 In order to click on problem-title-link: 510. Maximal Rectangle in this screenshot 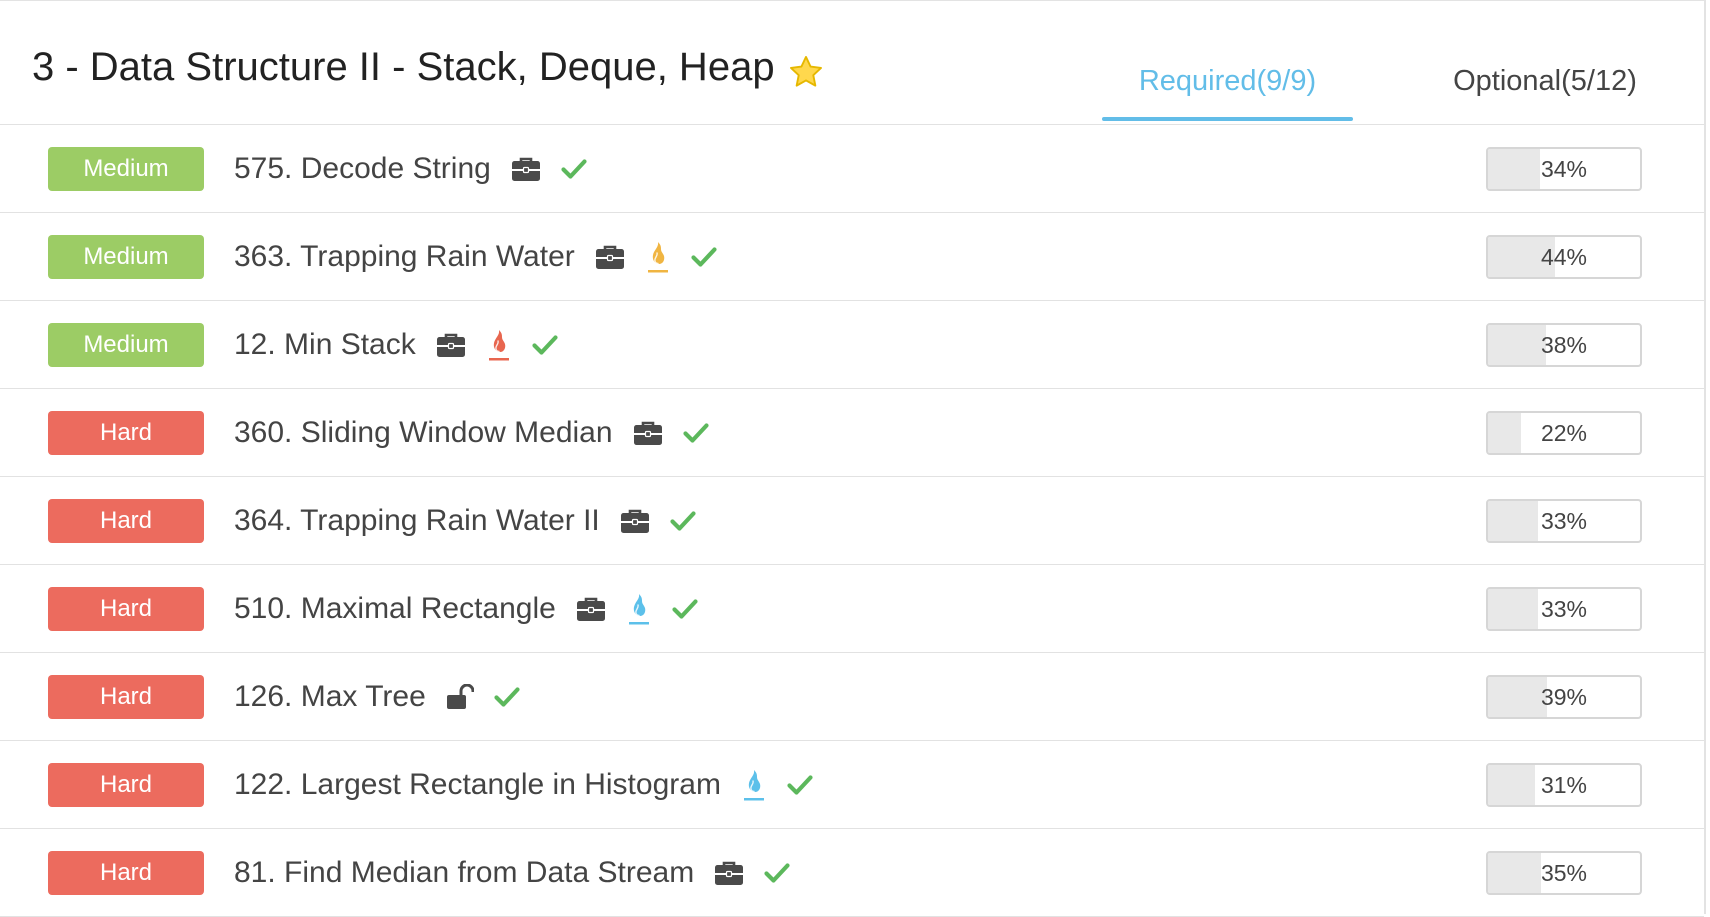, I will do `click(395, 609)`.